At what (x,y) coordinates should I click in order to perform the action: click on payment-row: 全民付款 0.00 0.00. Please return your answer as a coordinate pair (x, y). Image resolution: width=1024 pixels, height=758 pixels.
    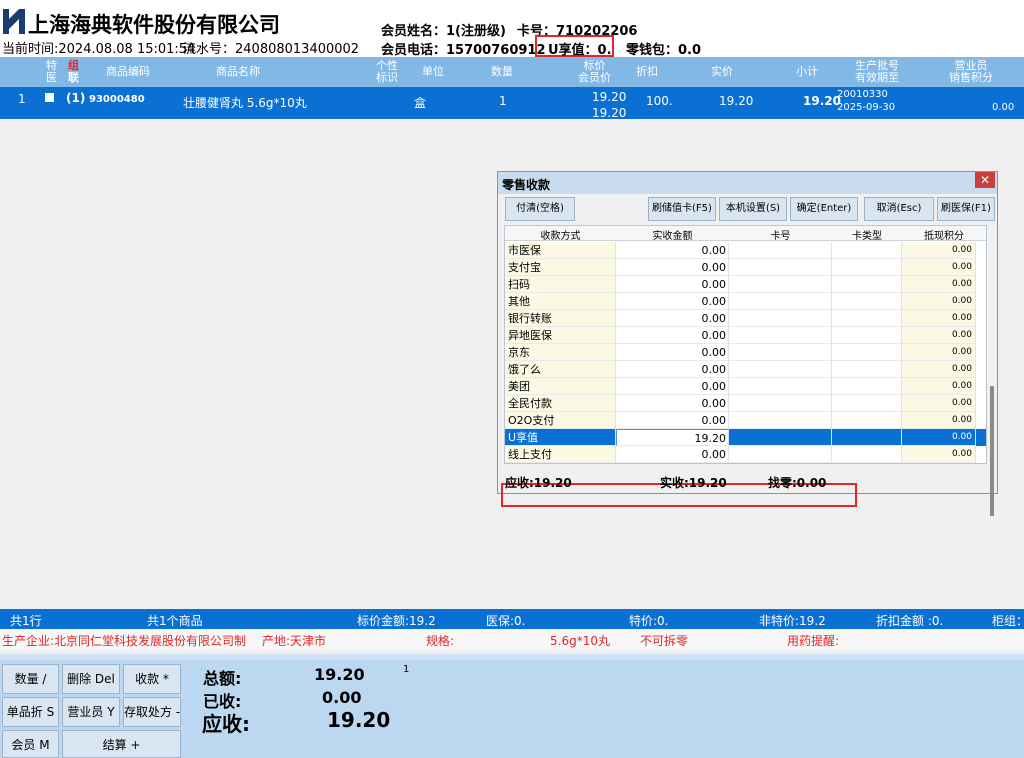
    Looking at the image, I should click on (745, 403).